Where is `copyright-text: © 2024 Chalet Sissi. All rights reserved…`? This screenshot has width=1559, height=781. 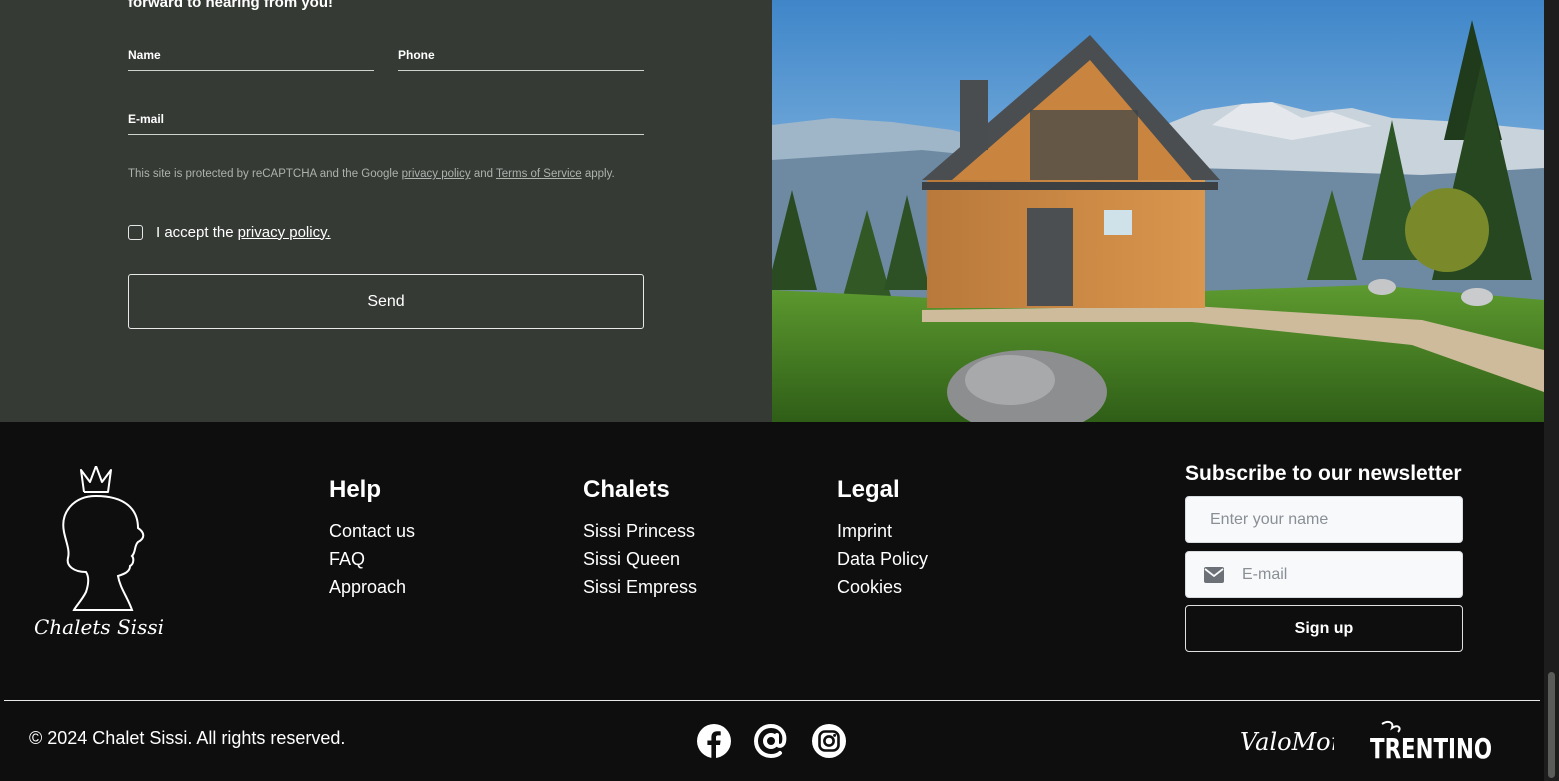 copyright-text: © 2024 Chalet Sissi. All rights reserved… is located at coordinates (187, 738).